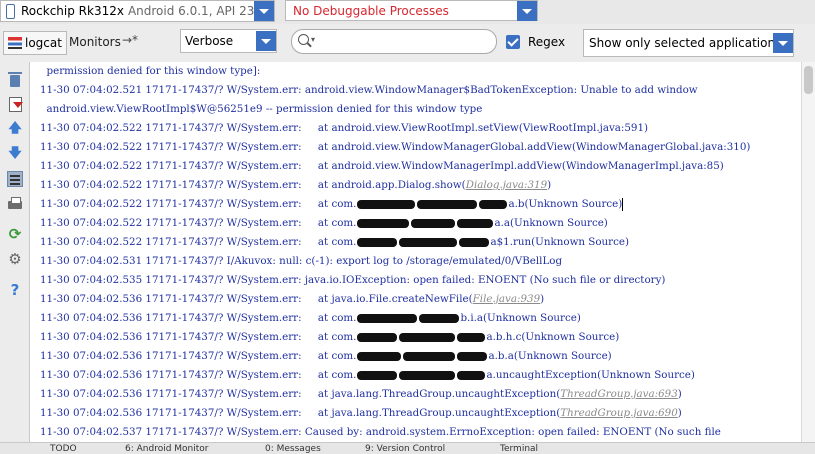  I want to click on regex-label: Regex, so click(547, 42).